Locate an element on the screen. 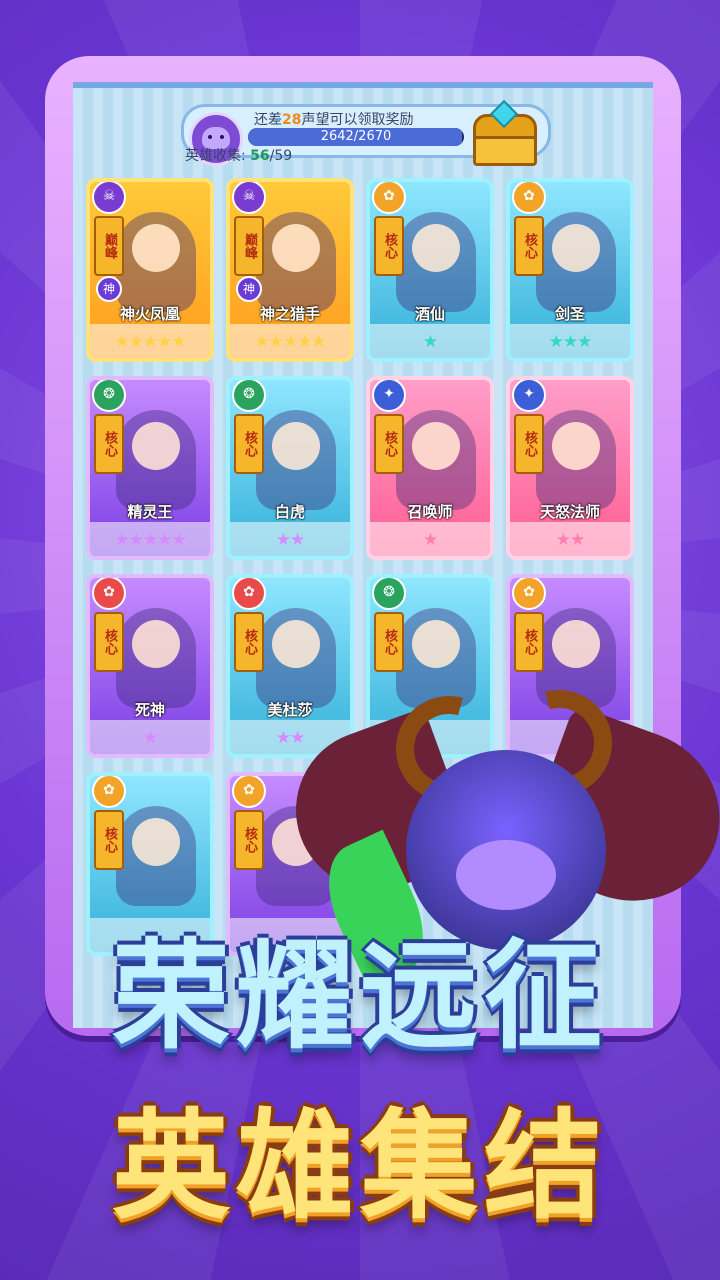 Image resolution: width=720 pixels, height=1280 pixels. reward-message: 还差28声望可以领取奖励 is located at coordinates (334, 120).